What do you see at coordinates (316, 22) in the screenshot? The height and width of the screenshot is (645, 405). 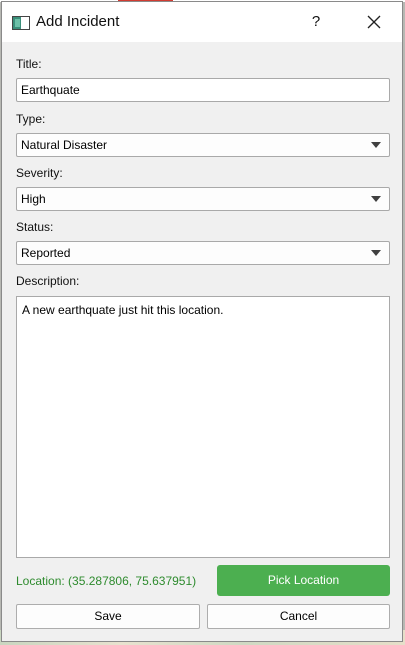 I see `help-button: ?` at bounding box center [316, 22].